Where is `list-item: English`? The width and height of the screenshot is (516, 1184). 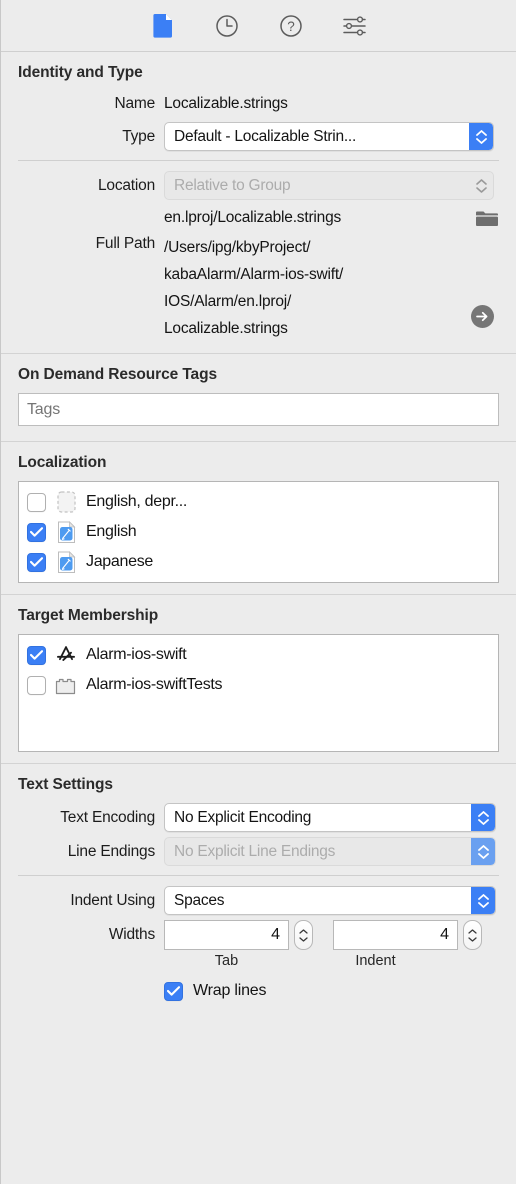
list-item: English is located at coordinates (258, 532).